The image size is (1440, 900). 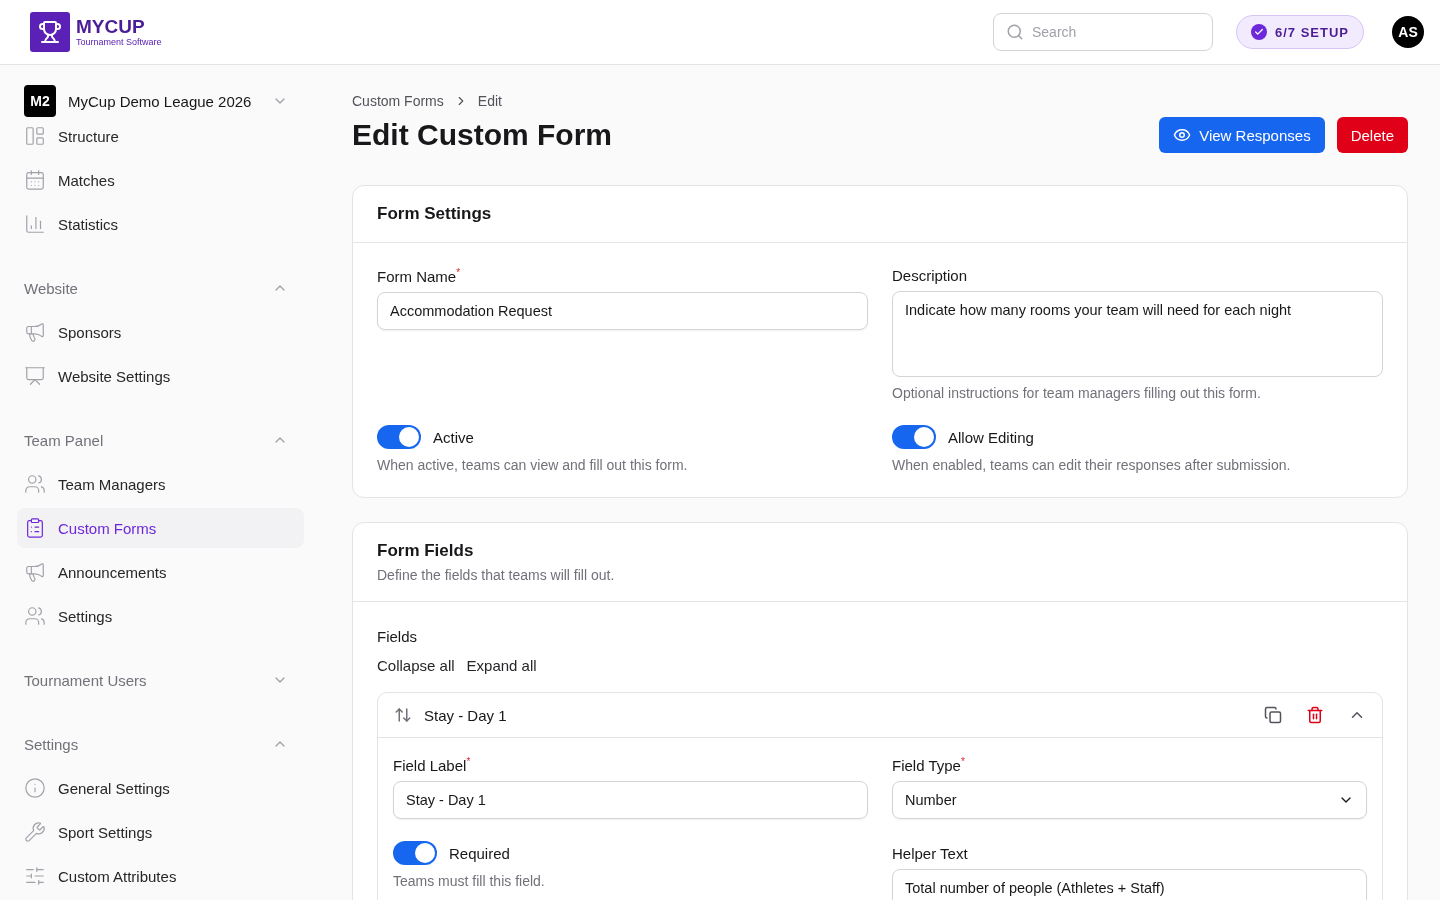 I want to click on breadcrumb-link: Custom Forms, so click(x=398, y=101).